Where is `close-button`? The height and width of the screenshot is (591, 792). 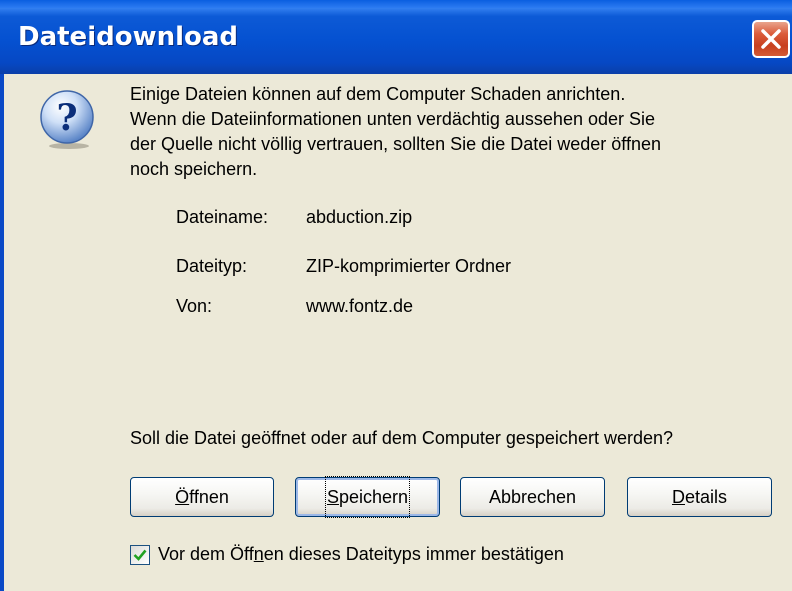 close-button is located at coordinates (771, 39).